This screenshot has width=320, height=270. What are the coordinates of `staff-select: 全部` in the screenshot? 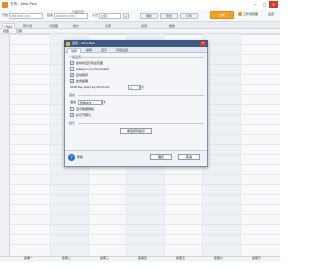 It's located at (110, 16).